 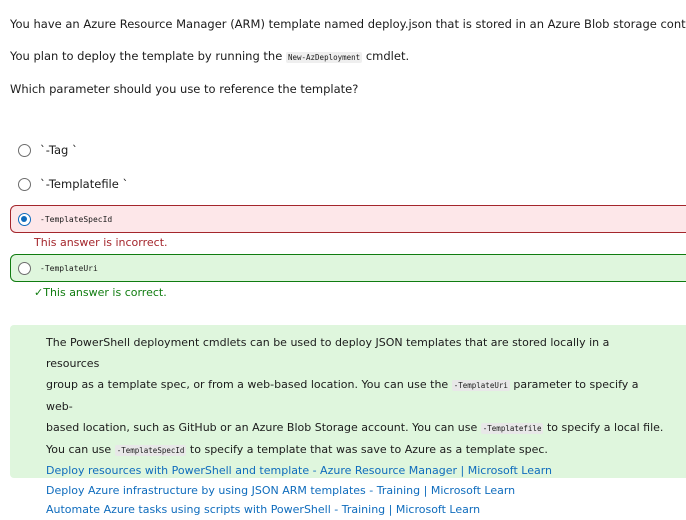 I want to click on correct-feedback: ✓This answer is correct., so click(x=100, y=292).